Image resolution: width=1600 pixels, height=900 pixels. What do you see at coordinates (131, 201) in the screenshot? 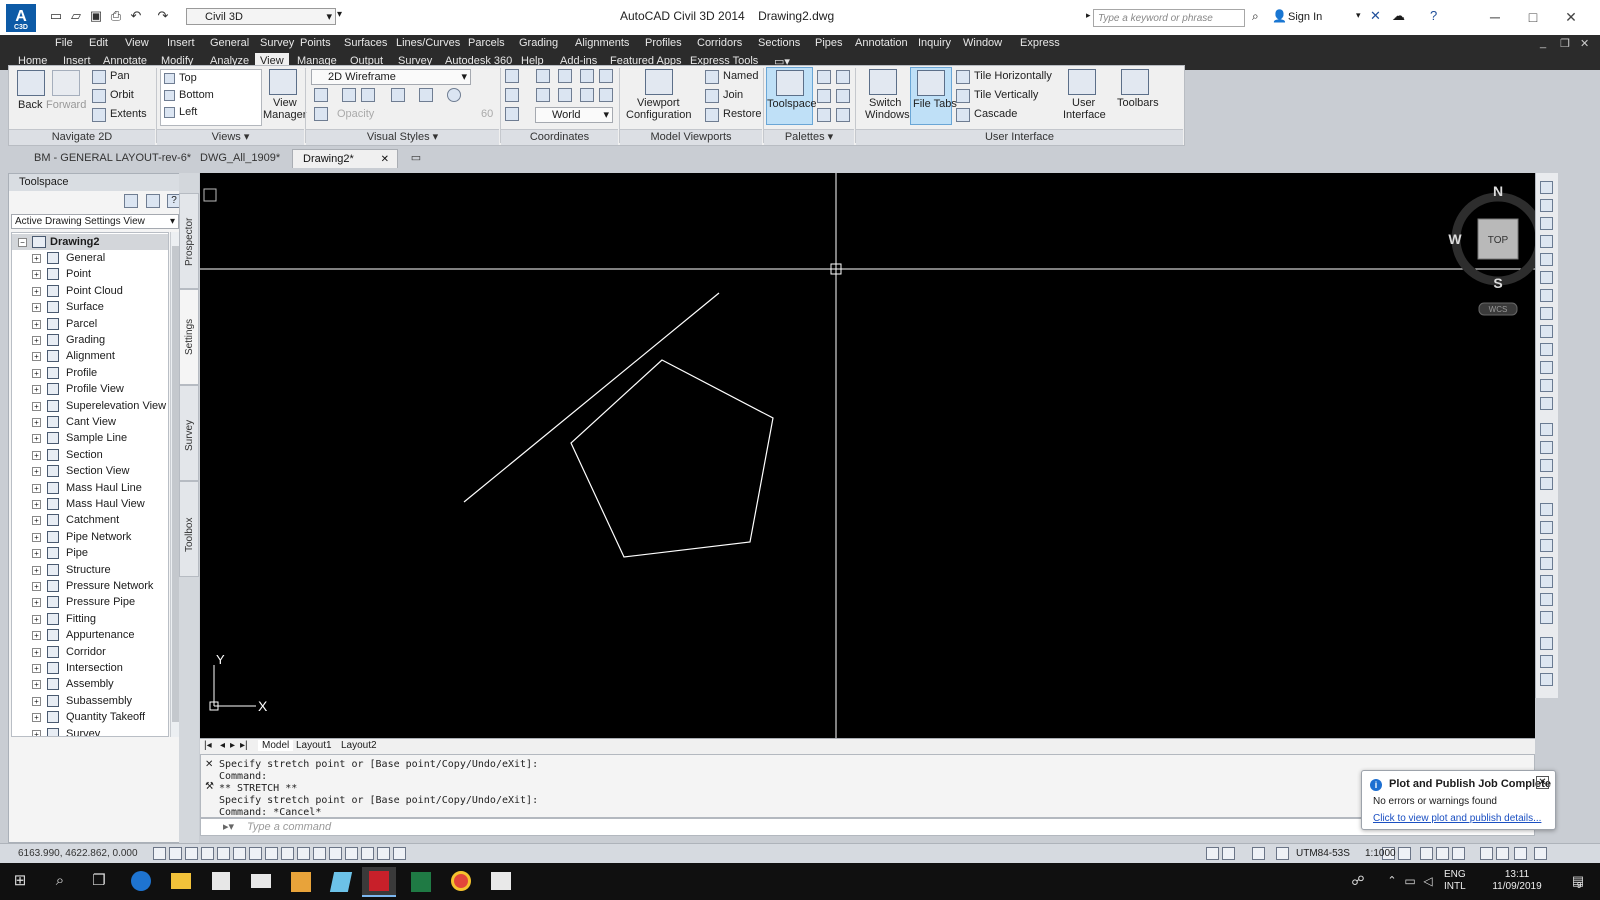
I see `toolspace-copy-icon` at bounding box center [131, 201].